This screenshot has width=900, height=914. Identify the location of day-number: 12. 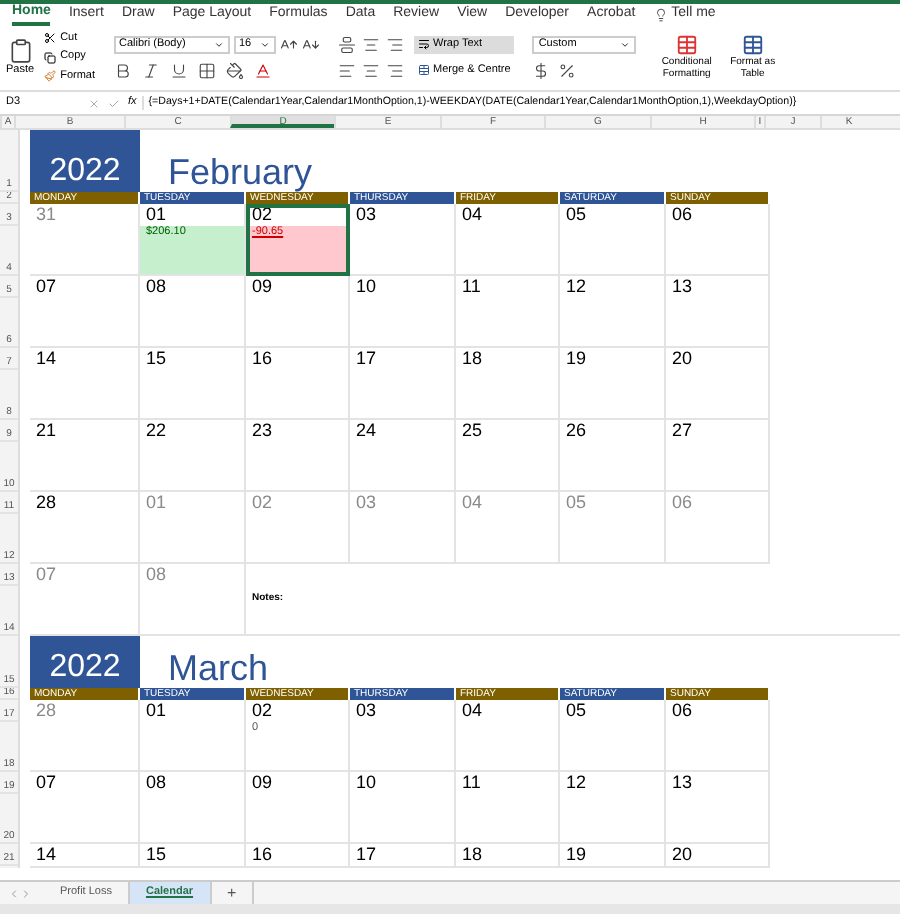
(576, 287).